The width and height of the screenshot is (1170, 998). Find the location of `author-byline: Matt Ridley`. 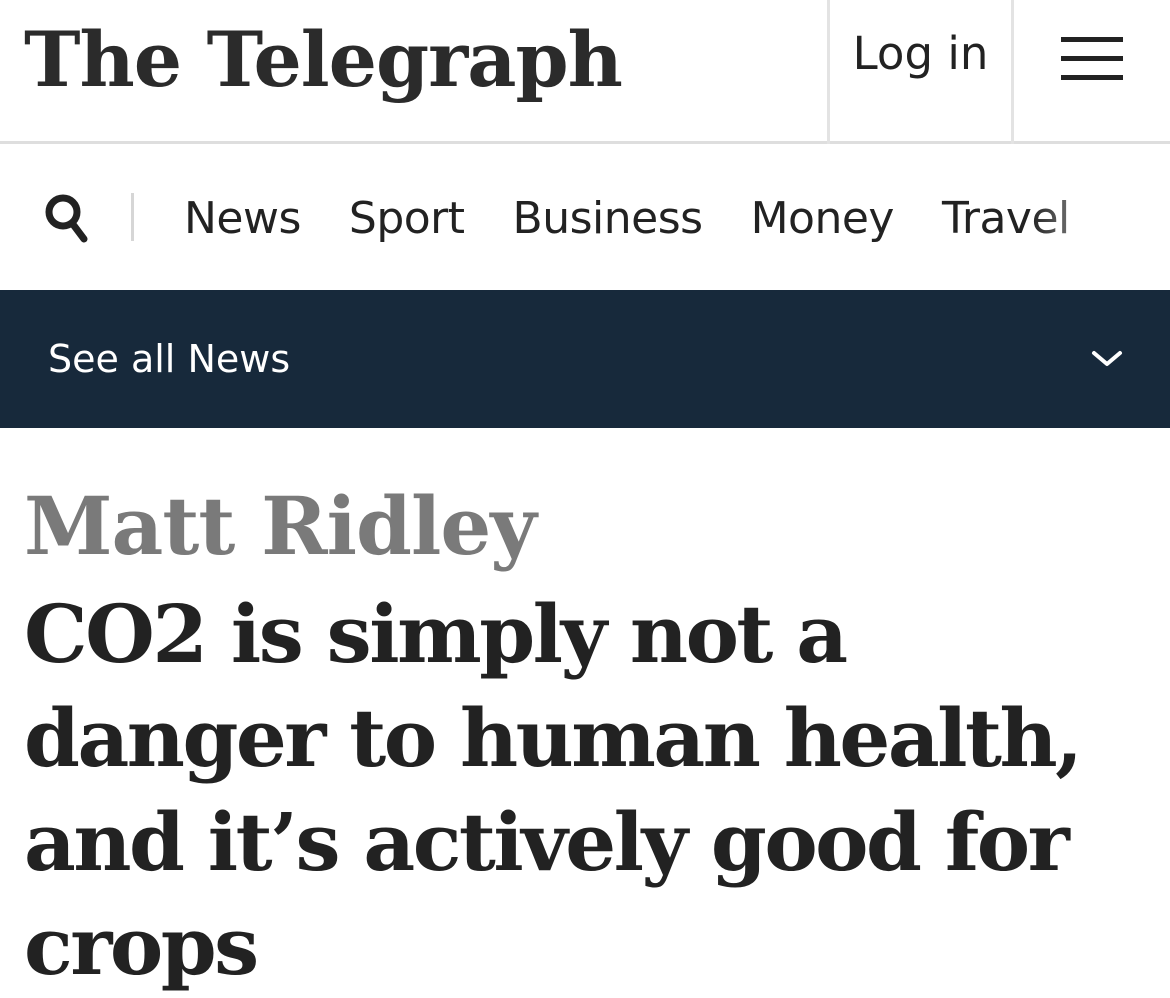

author-byline: Matt Ridley is located at coordinates (280, 526).